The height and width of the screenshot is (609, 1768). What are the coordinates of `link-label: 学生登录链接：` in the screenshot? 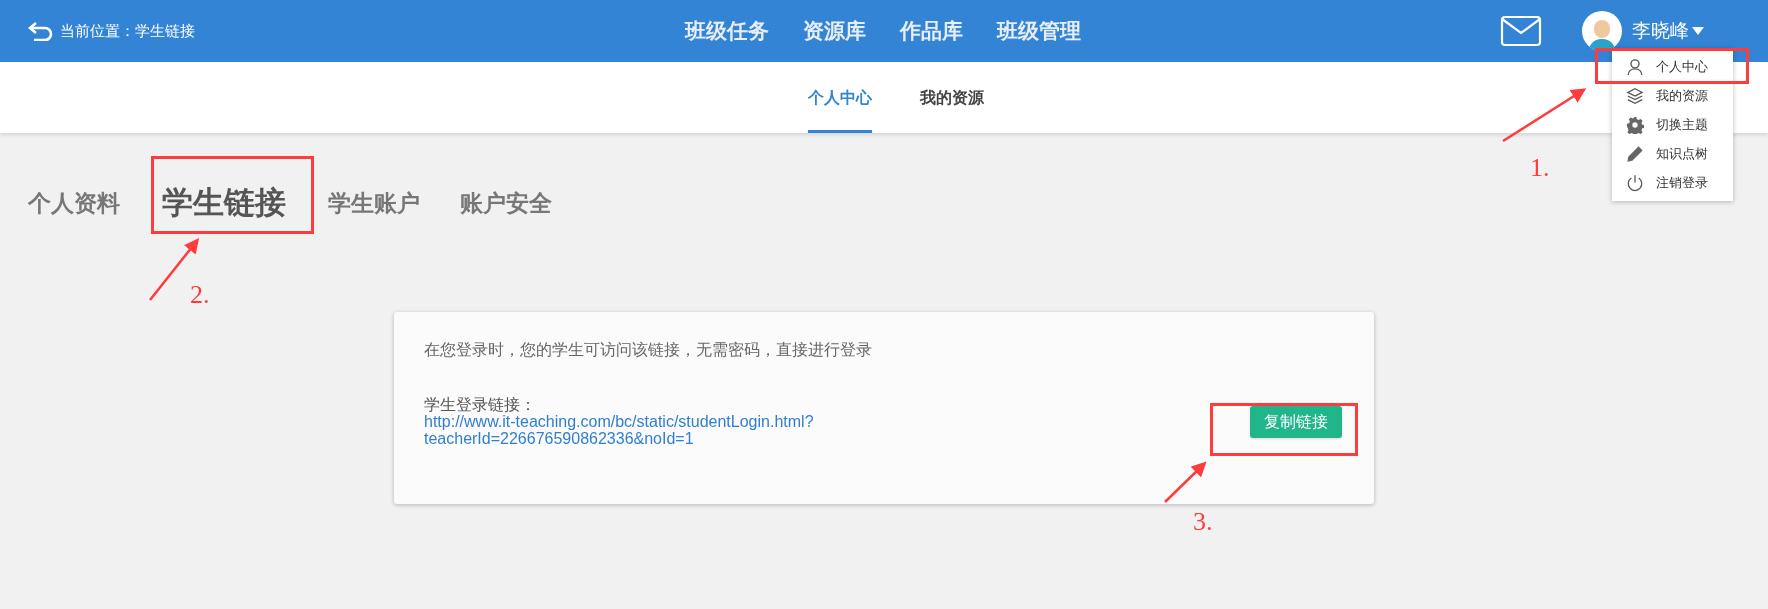 It's located at (480, 404).